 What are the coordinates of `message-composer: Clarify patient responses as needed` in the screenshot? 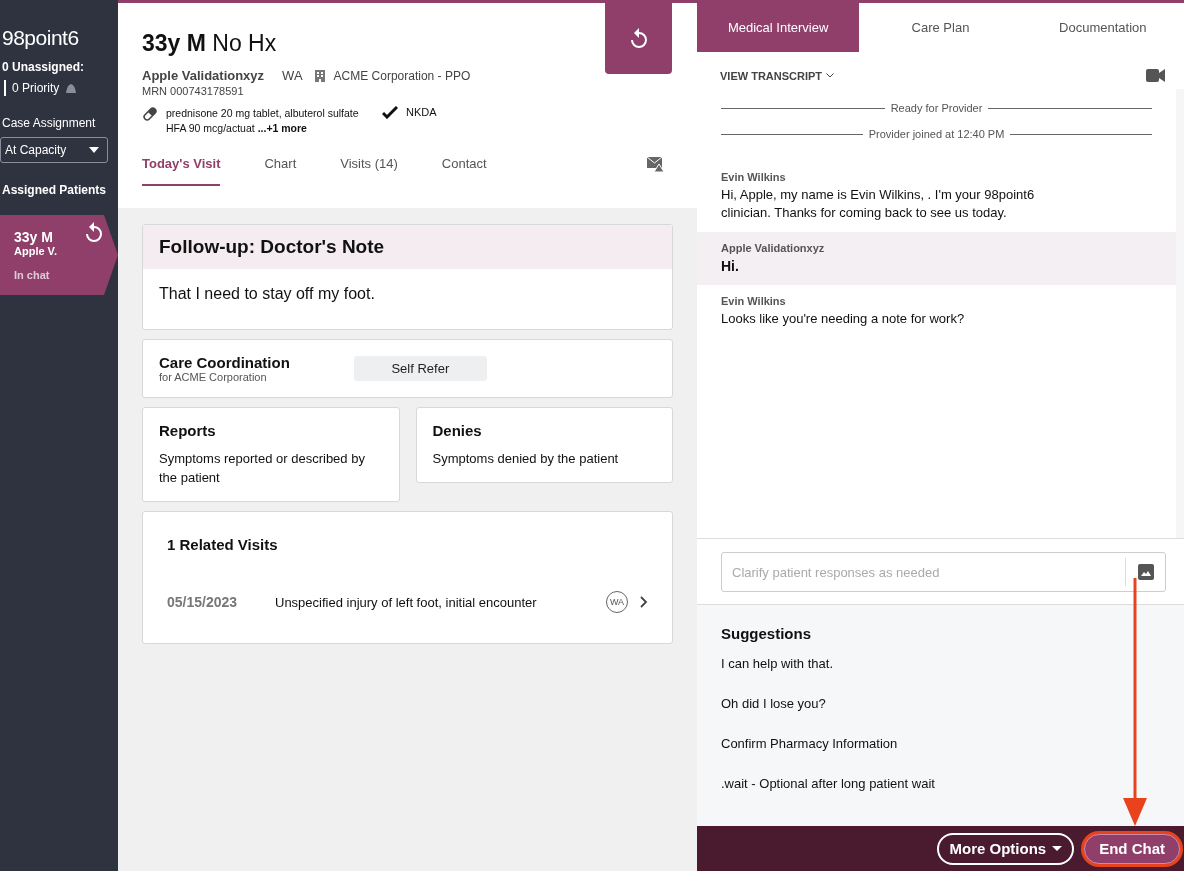 It's located at (943, 572).